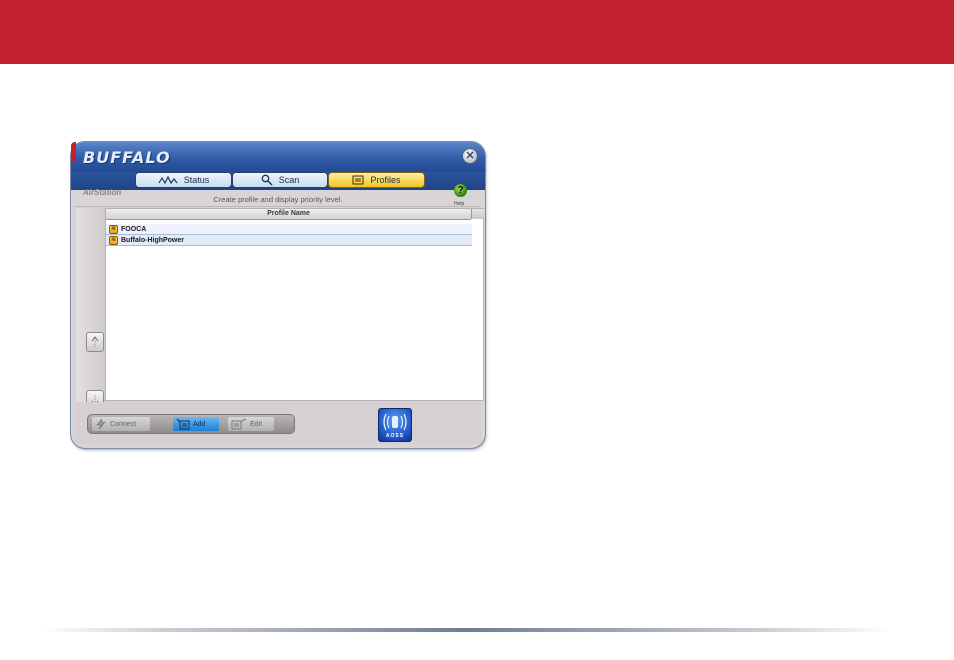 The width and height of the screenshot is (954, 660). What do you see at coordinates (134, 229) in the screenshot?
I see `profile-name: FOOCA` at bounding box center [134, 229].